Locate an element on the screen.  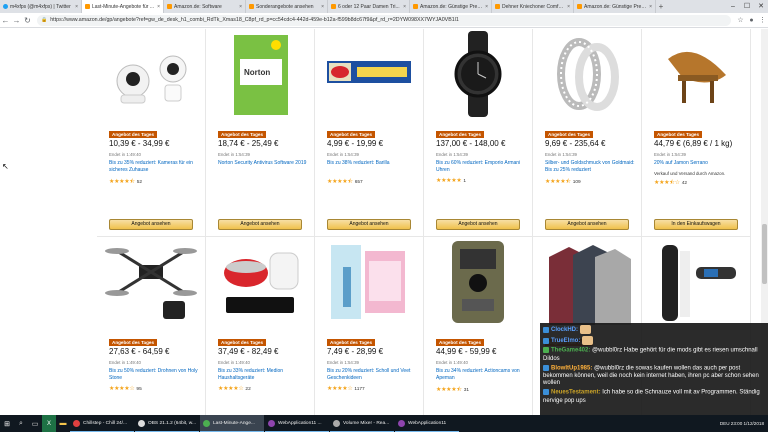
amazon-favicon-icon is located at coordinates (415, 6).